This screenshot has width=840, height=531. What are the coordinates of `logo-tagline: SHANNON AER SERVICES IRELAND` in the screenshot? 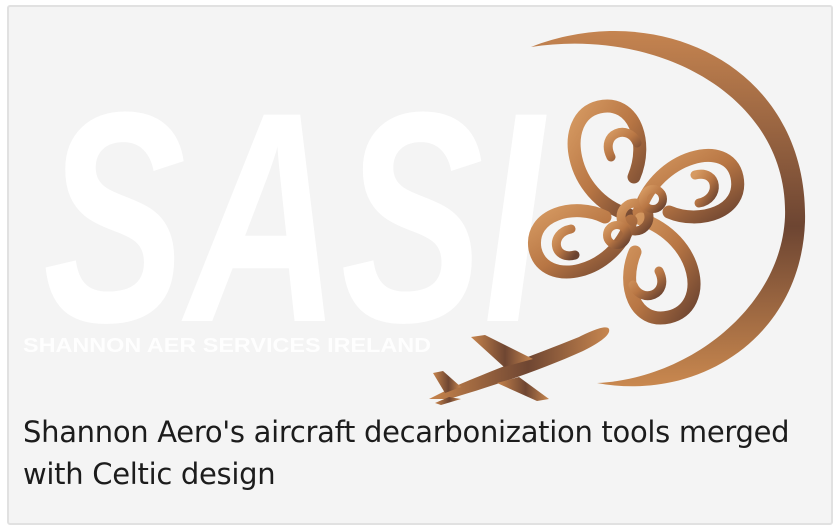 It's located at (227, 346).